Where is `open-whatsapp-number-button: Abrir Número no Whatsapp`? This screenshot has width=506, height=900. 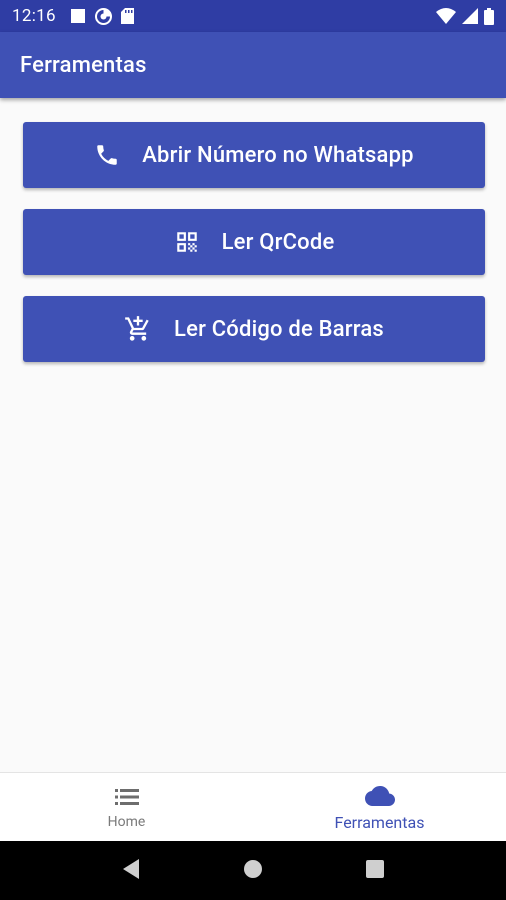
open-whatsapp-number-button: Abrir Número no Whatsapp is located at coordinates (254, 155).